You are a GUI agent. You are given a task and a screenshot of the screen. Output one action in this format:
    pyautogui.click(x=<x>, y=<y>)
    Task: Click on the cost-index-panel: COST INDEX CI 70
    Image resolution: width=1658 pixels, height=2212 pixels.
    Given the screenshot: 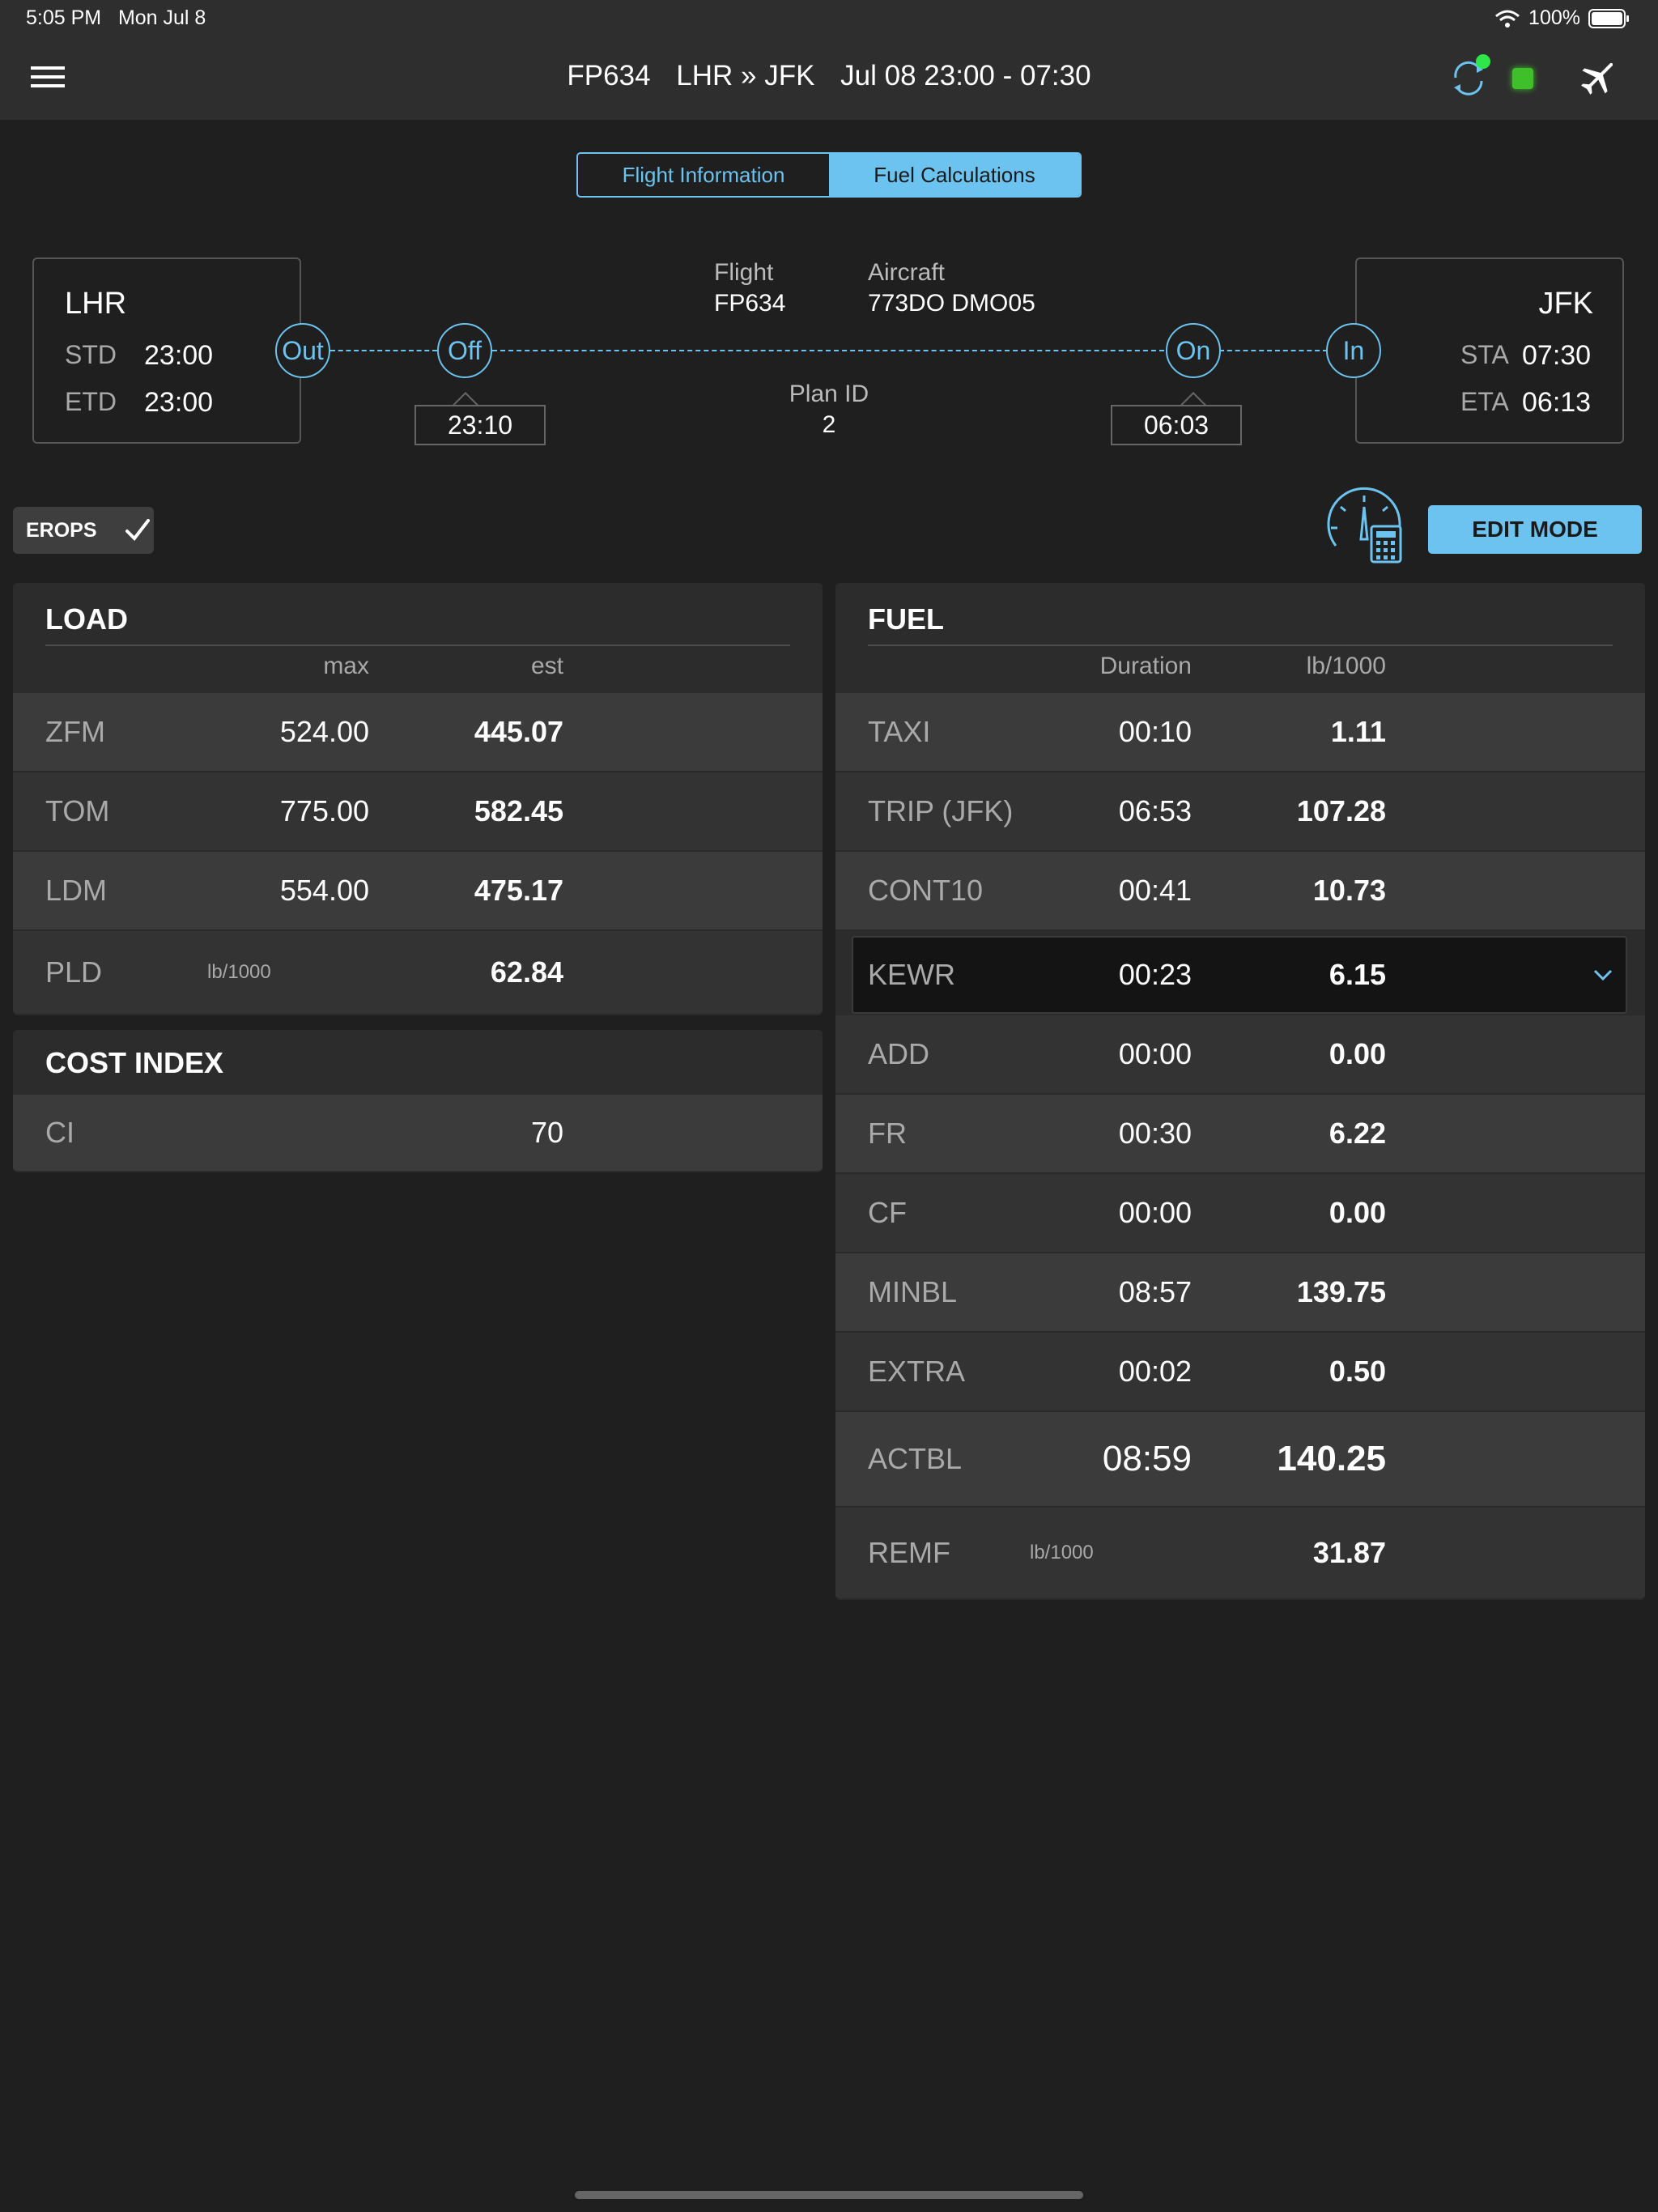 What is the action you would take?
    pyautogui.click(x=418, y=1101)
    